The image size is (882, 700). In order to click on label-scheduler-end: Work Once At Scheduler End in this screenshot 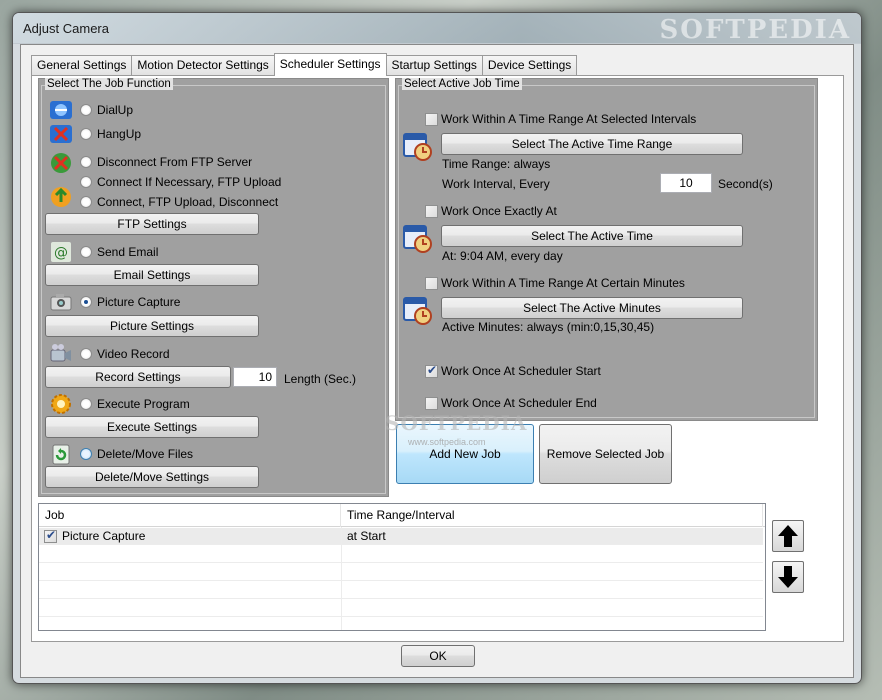, I will do `click(519, 403)`.